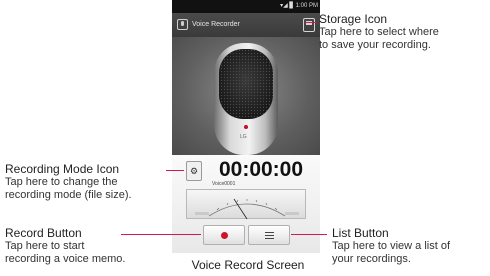 This screenshot has height=276, width=490. Describe the element at coordinates (246, 96) in the screenshot. I see `microphone-visual: LG` at that location.